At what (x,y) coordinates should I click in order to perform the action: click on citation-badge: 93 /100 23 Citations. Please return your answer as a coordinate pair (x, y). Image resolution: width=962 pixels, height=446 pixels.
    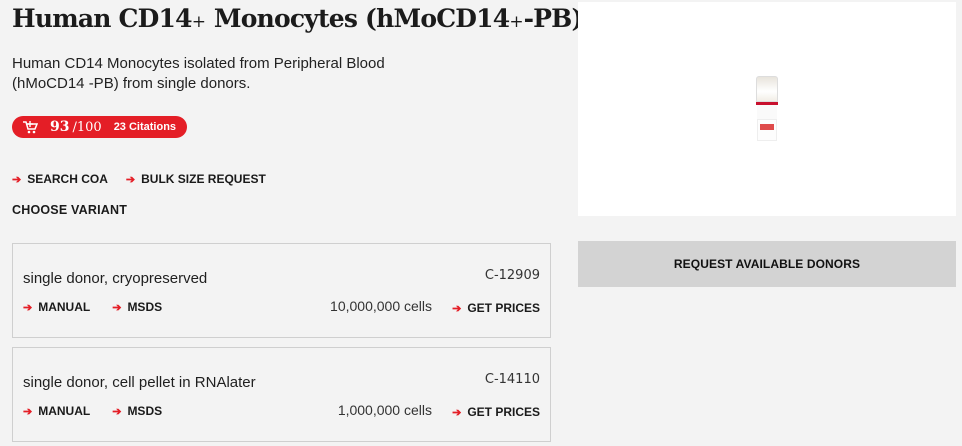
    Looking at the image, I should click on (100, 127).